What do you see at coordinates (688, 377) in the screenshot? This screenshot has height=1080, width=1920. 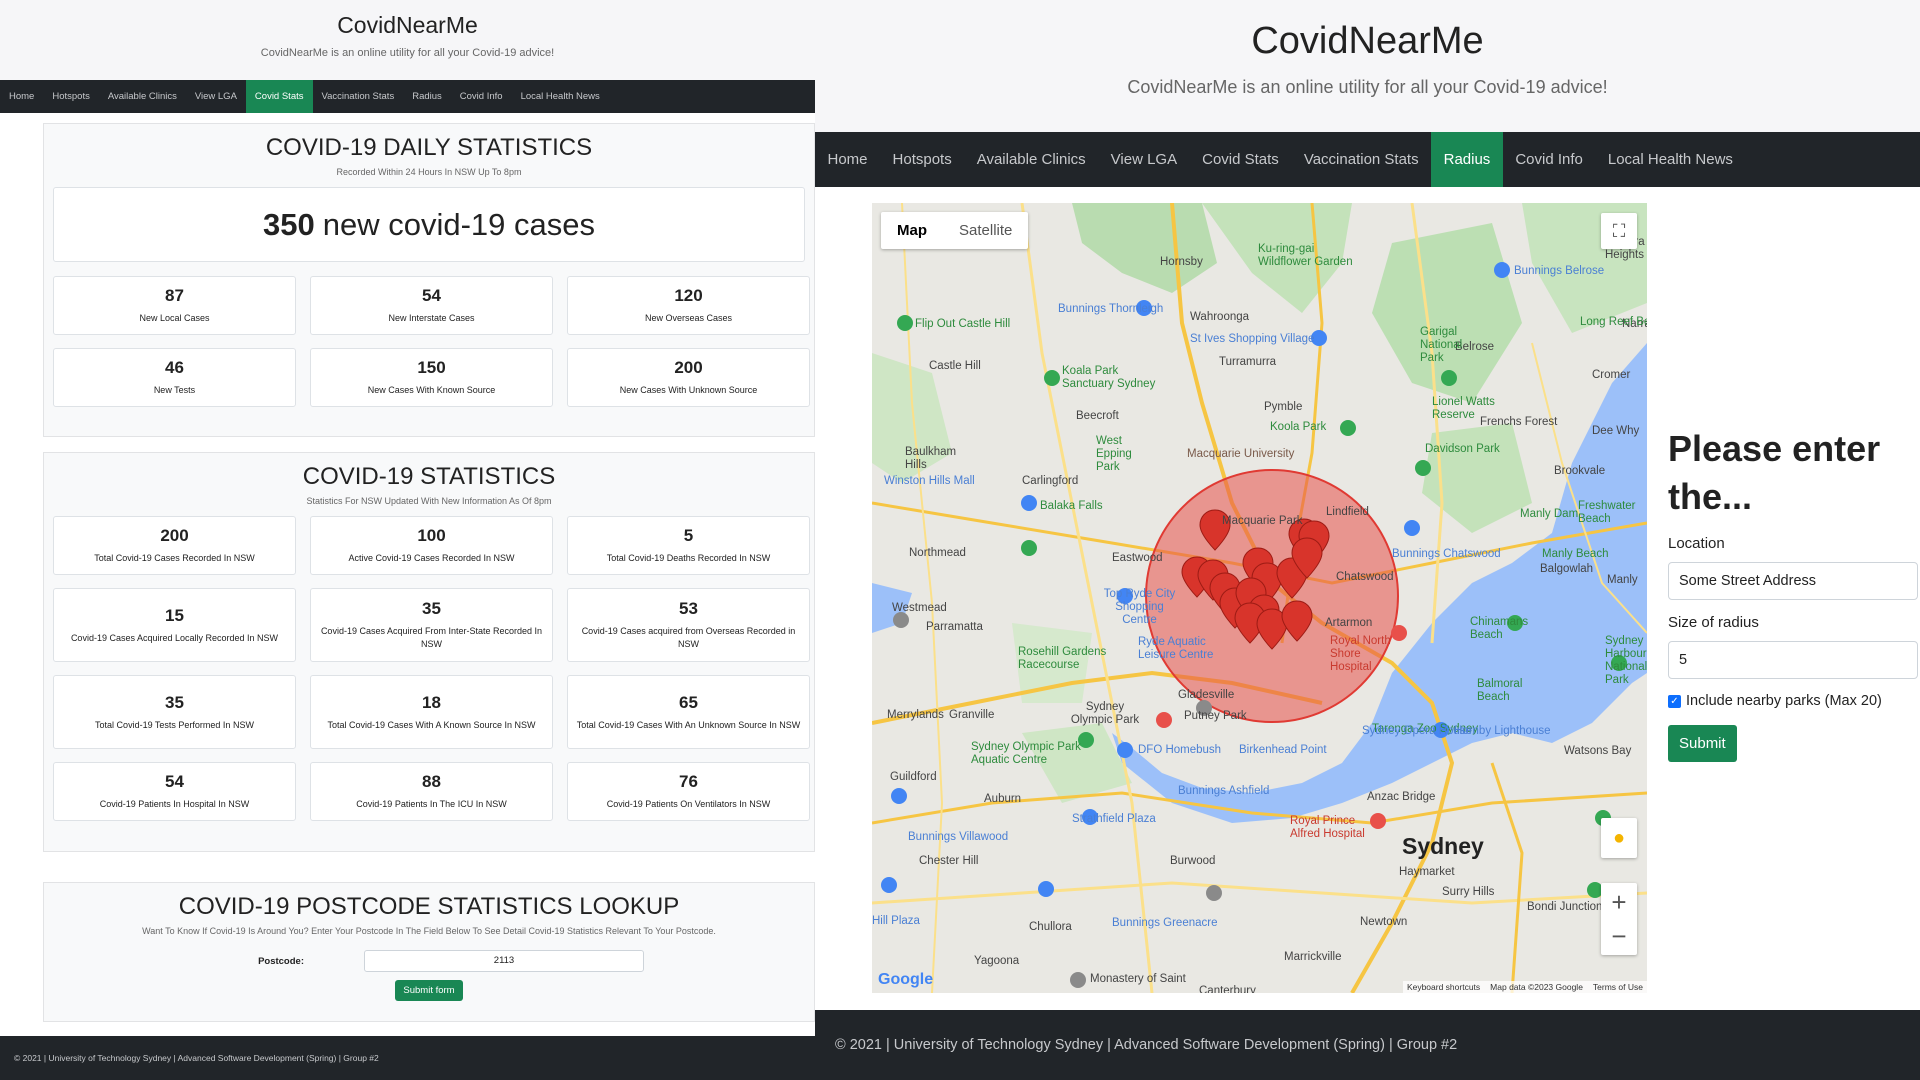 I see `stat-card: 200 New Cases With Unknown Source` at bounding box center [688, 377].